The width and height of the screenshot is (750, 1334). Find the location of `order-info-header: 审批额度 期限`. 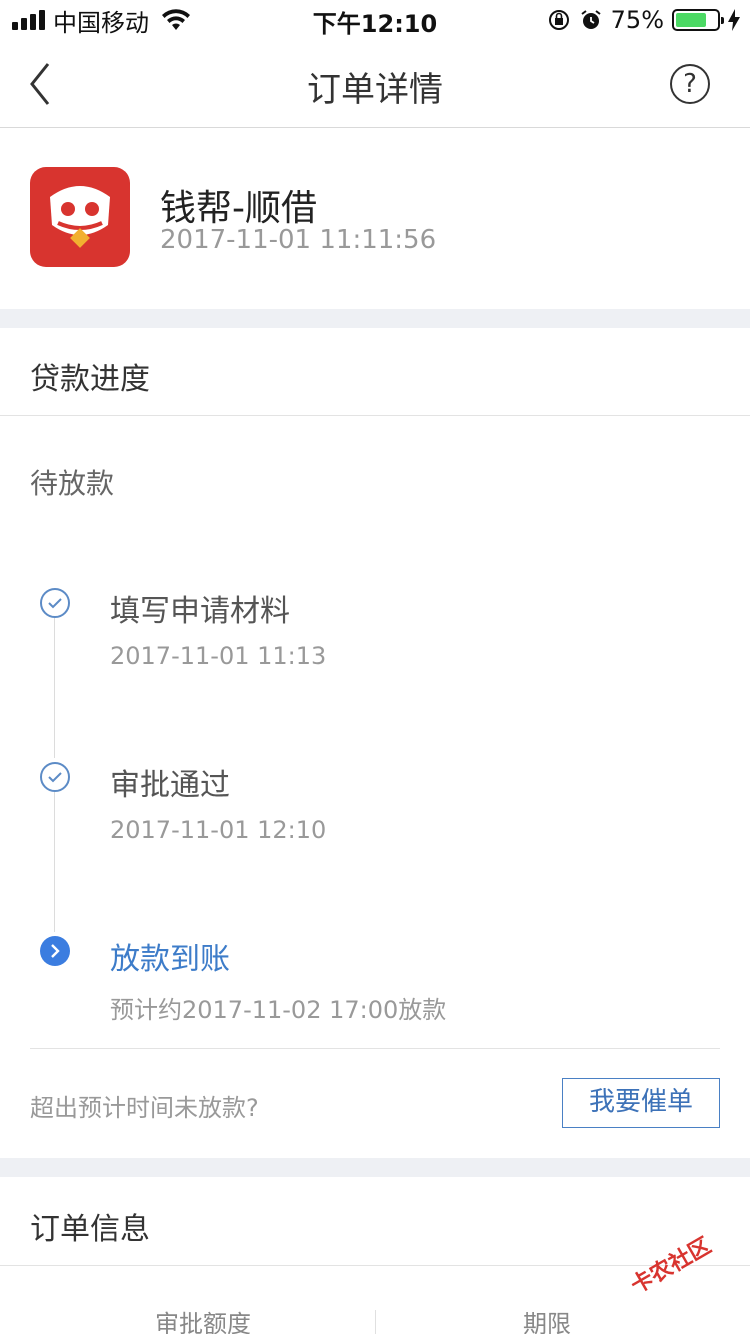

order-info-header: 审批额度 期限 is located at coordinates (375, 1317).